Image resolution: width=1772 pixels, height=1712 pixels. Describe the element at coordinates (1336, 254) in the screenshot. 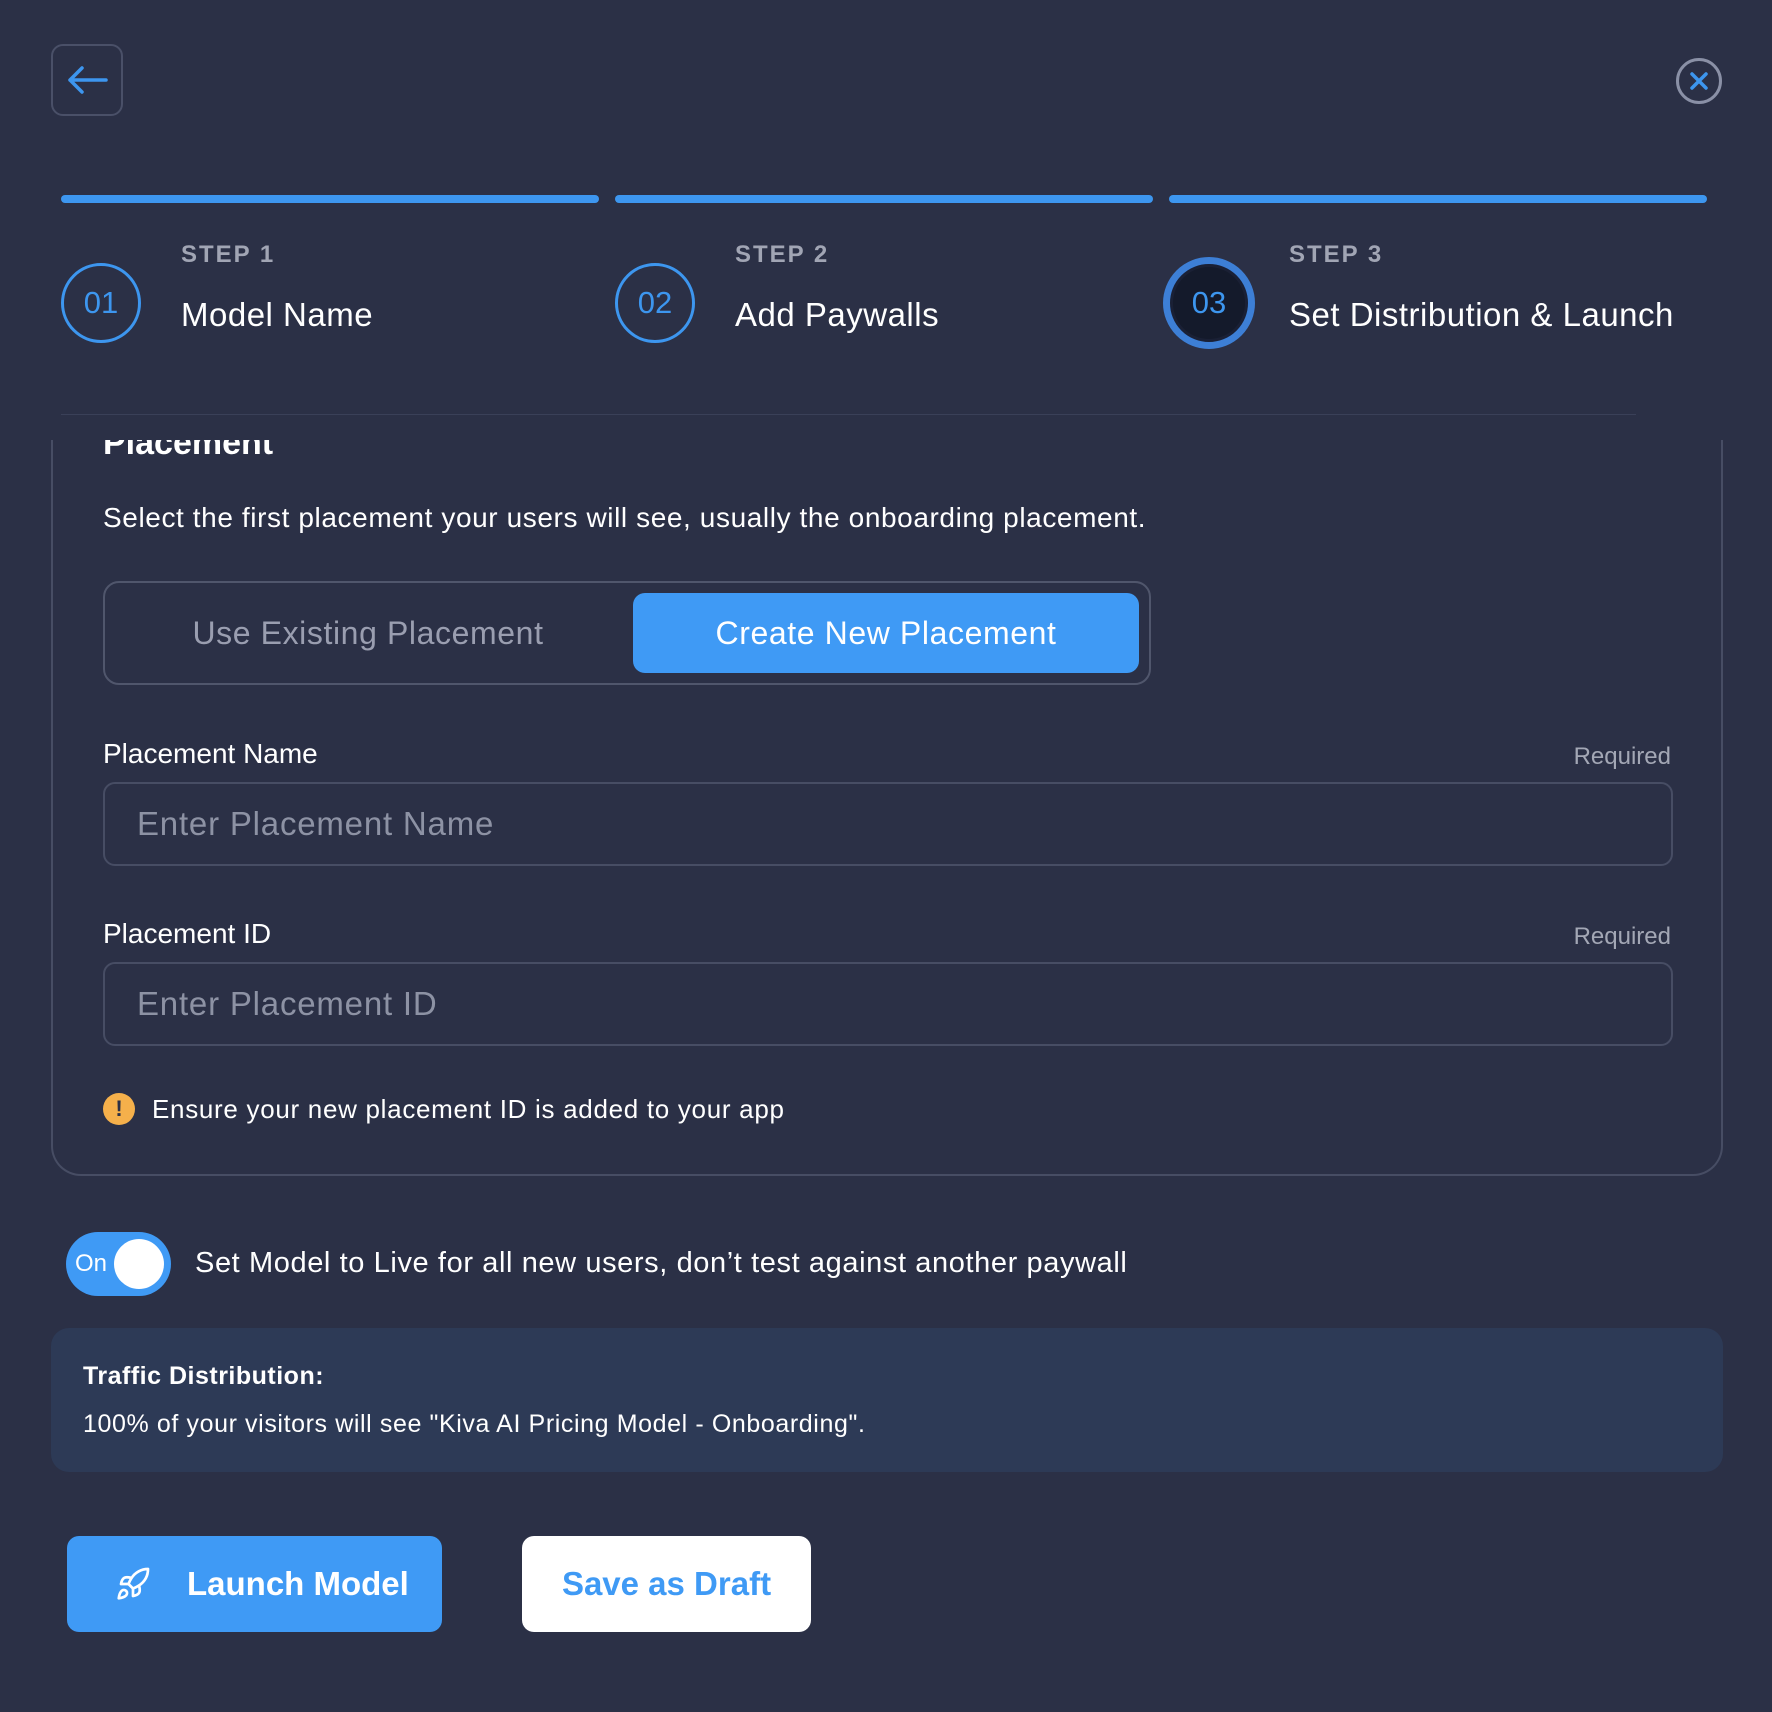

I see `step-3-kicker: STEP 3` at that location.